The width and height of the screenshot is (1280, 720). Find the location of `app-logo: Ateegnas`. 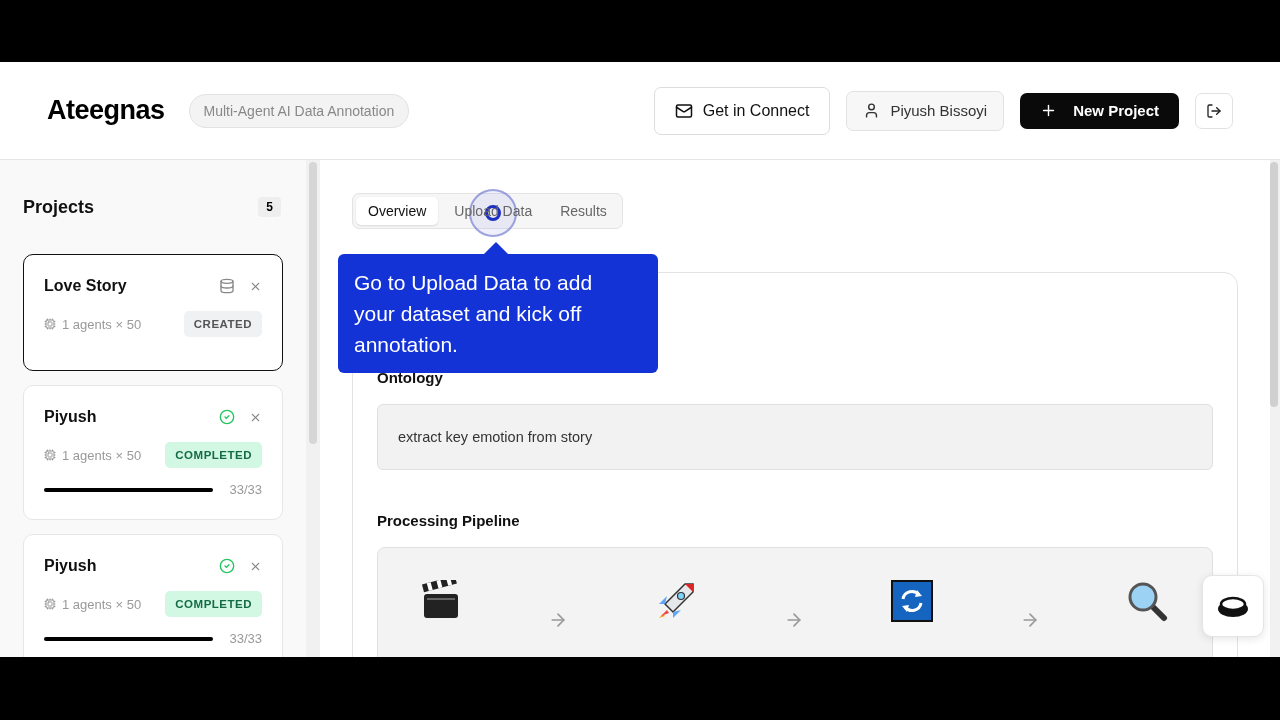

app-logo: Ateegnas is located at coordinates (106, 110).